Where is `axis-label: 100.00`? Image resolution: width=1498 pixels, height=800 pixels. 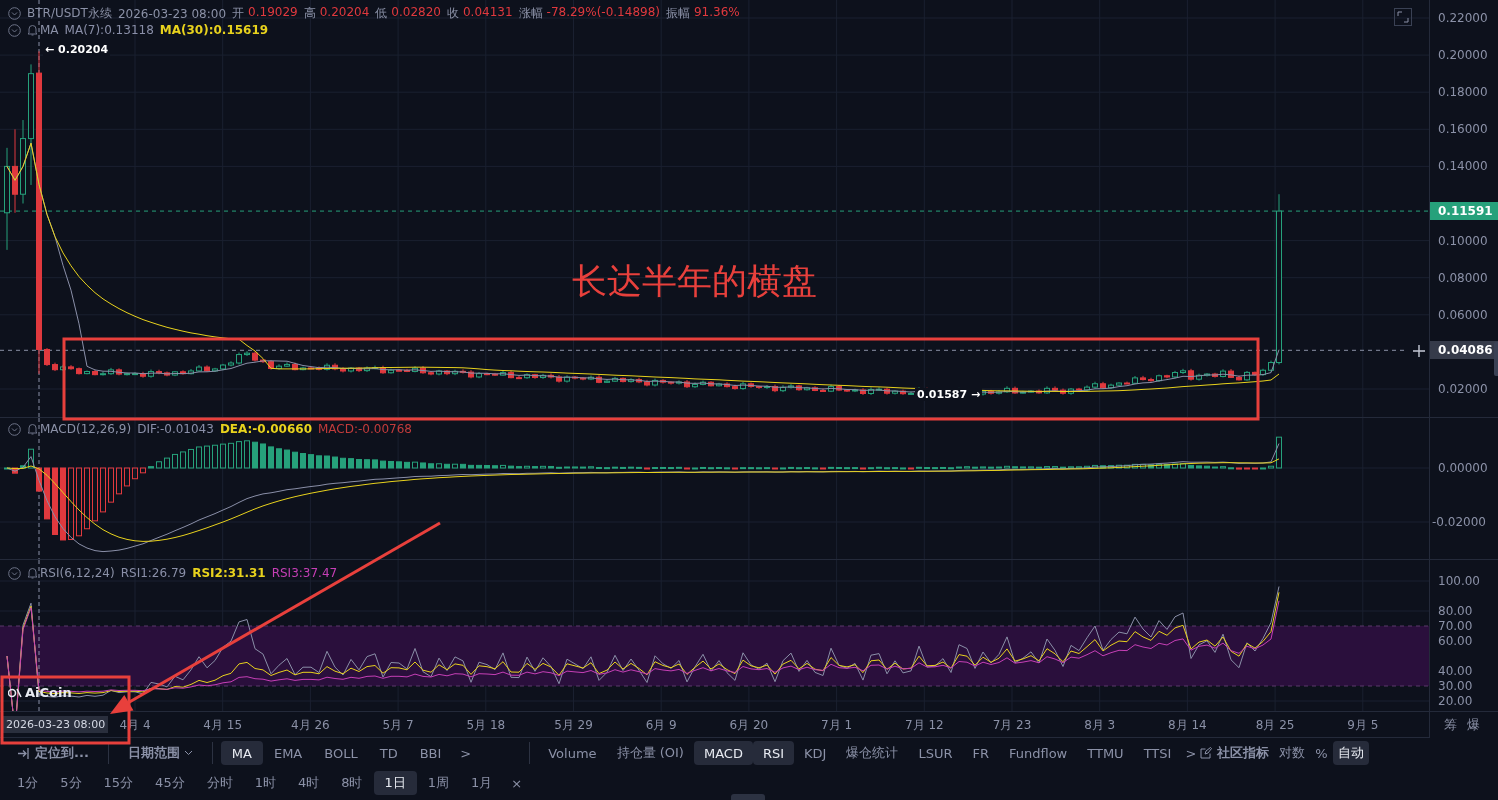 axis-label: 100.00 is located at coordinates (1459, 581).